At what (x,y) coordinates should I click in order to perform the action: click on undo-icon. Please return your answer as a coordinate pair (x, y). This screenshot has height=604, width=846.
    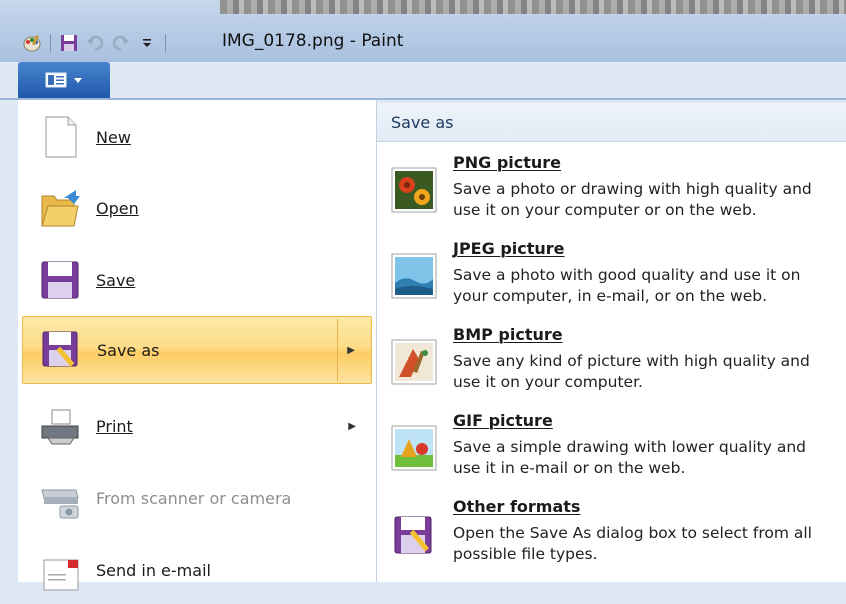
    Looking at the image, I should click on (95, 43).